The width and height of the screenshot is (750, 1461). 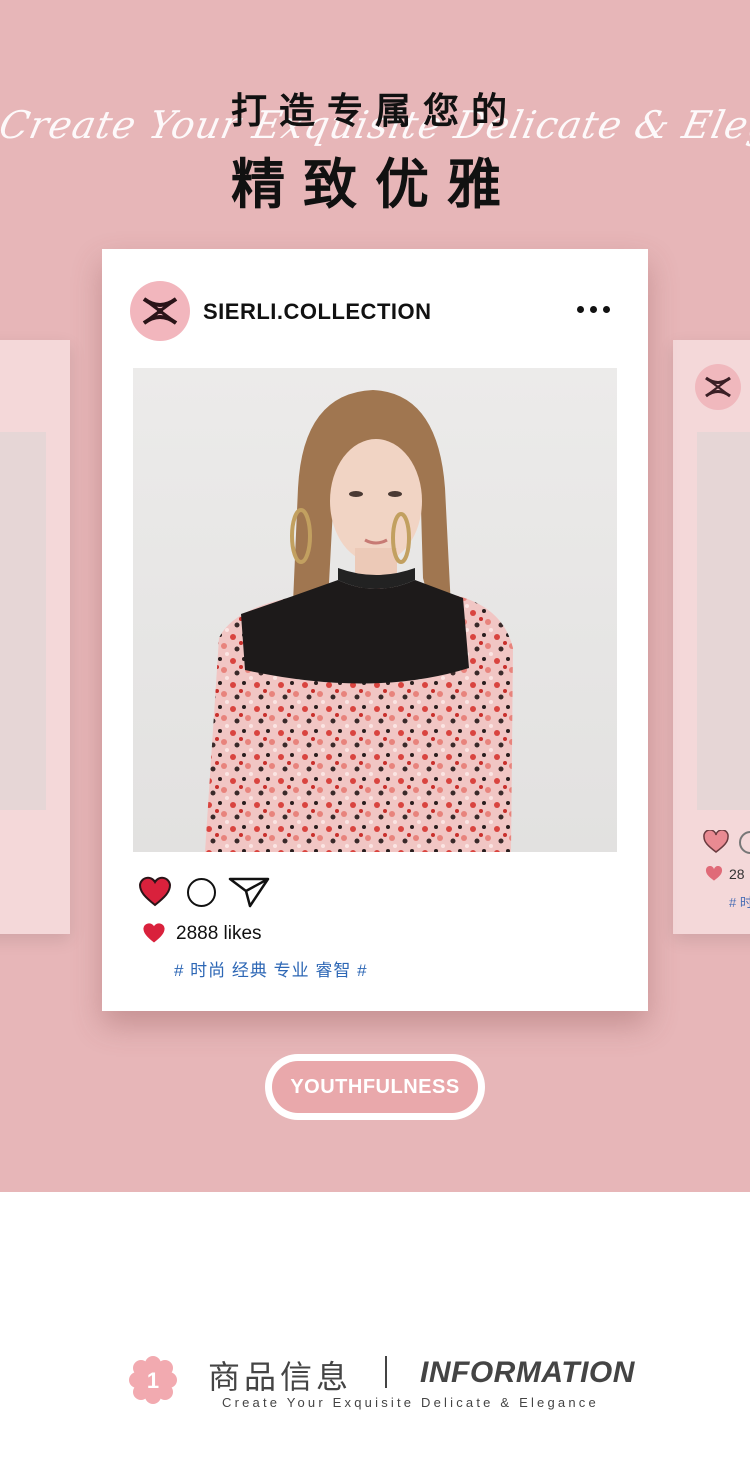 I want to click on send-icon, so click(x=249, y=892).